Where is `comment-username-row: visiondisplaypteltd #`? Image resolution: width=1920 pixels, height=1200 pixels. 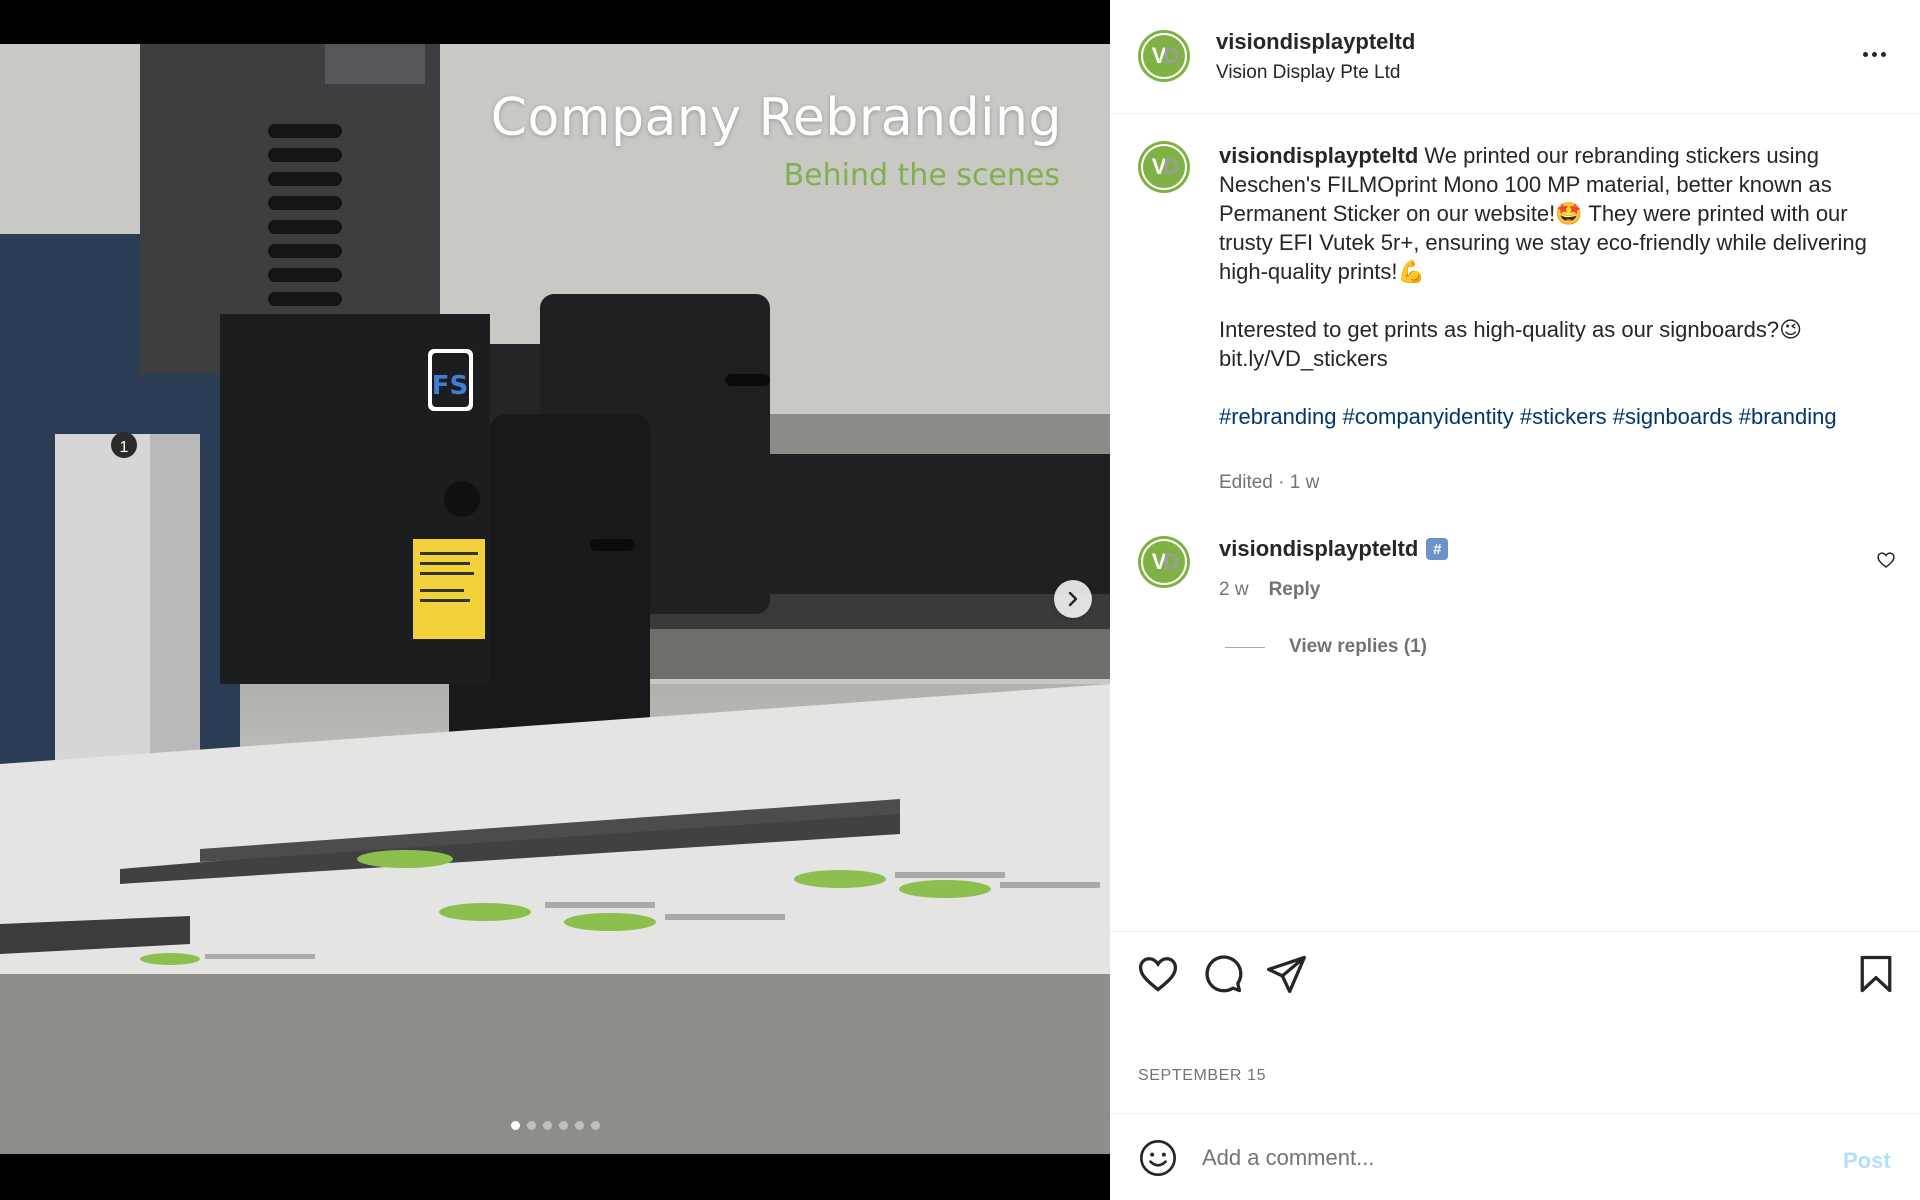 comment-username-row: visiondisplaypteltd # is located at coordinates (1334, 549).